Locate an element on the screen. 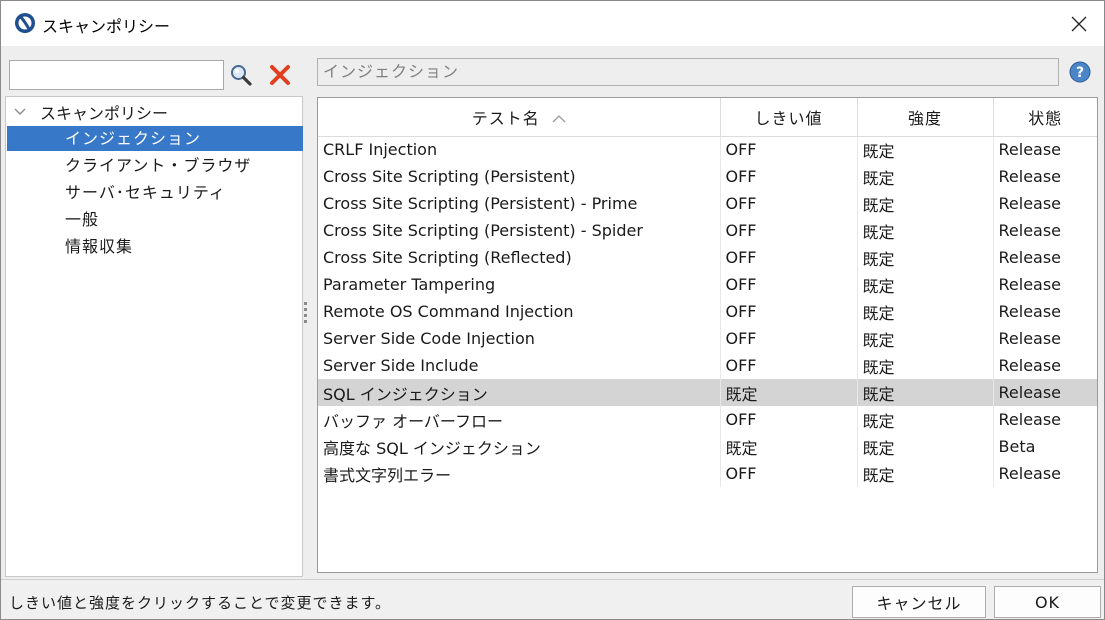  footer-hint: しきい値と強度をクリックすることで変更できます。 is located at coordinates (200, 603).